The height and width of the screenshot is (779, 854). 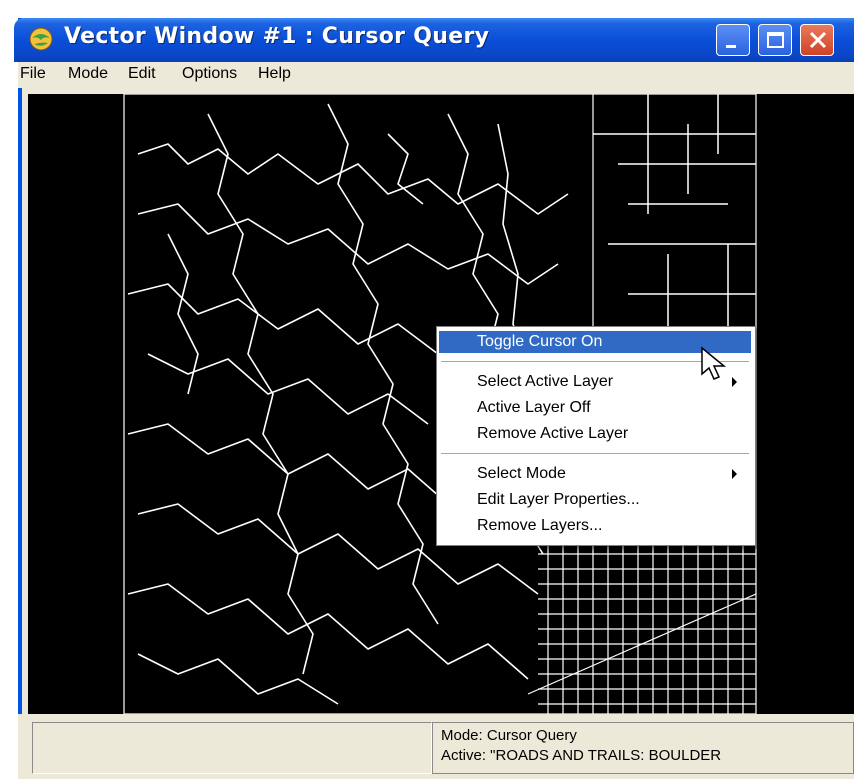 What do you see at coordinates (41, 39) in the screenshot?
I see `globe-icon` at bounding box center [41, 39].